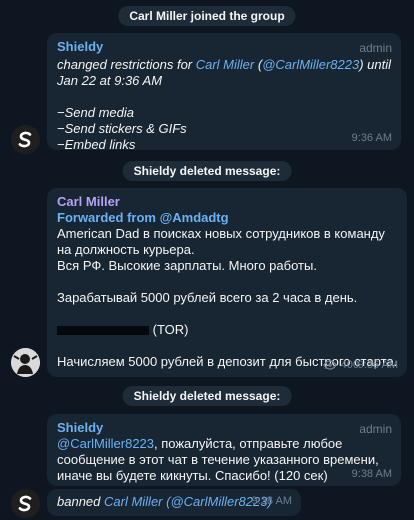 Image resolution: width=414 pixels, height=520 pixels. I want to click on user-photo-icon, so click(25, 362).